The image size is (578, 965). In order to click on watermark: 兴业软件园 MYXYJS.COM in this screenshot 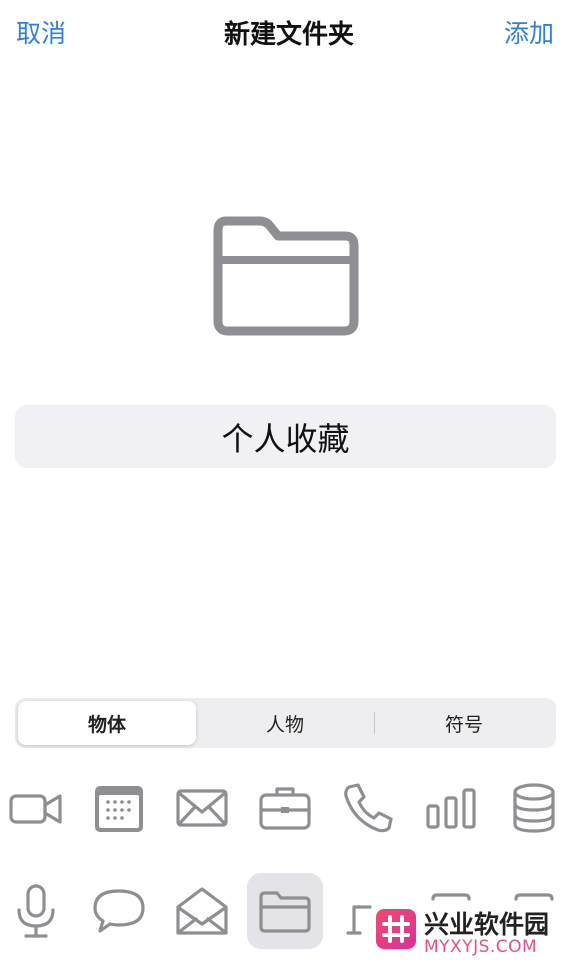, I will do `click(475, 935)`.